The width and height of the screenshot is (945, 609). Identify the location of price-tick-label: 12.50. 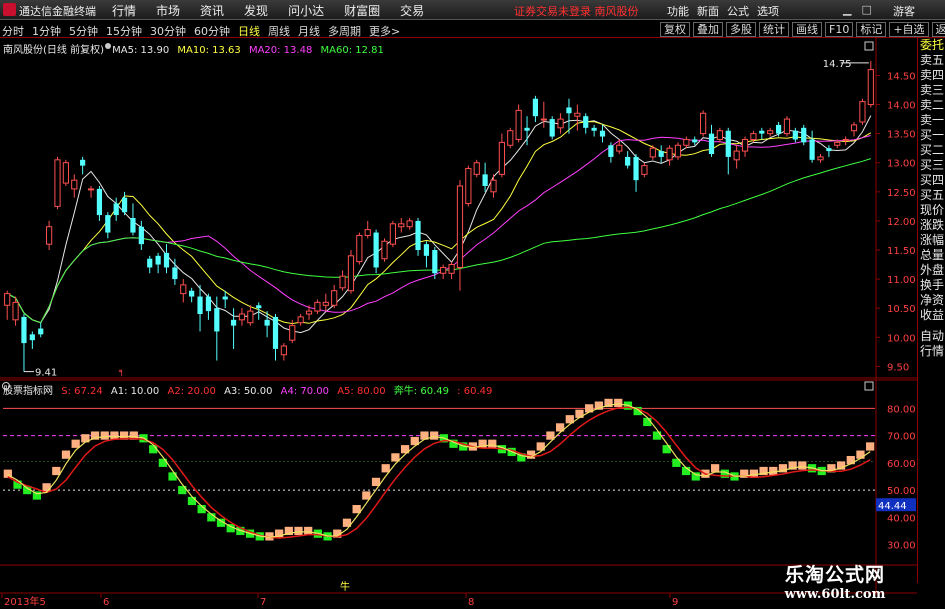
(901, 193).